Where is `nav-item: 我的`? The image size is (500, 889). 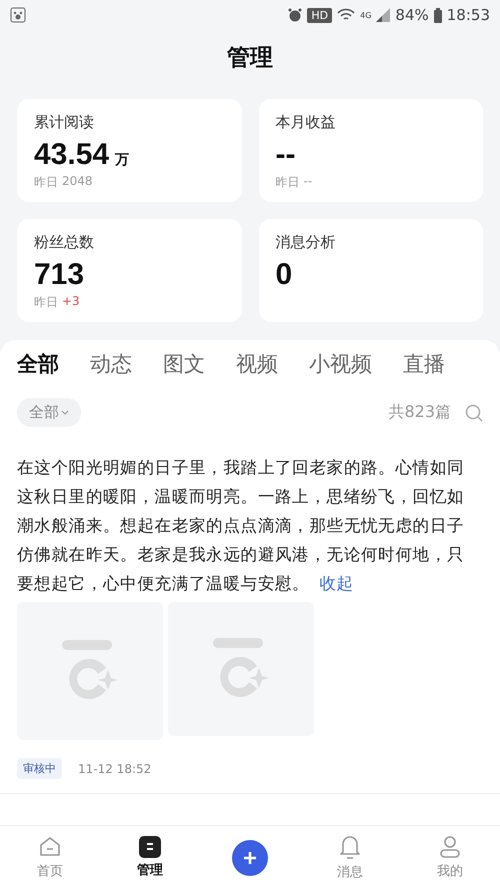
nav-item: 我的 is located at coordinates (450, 857).